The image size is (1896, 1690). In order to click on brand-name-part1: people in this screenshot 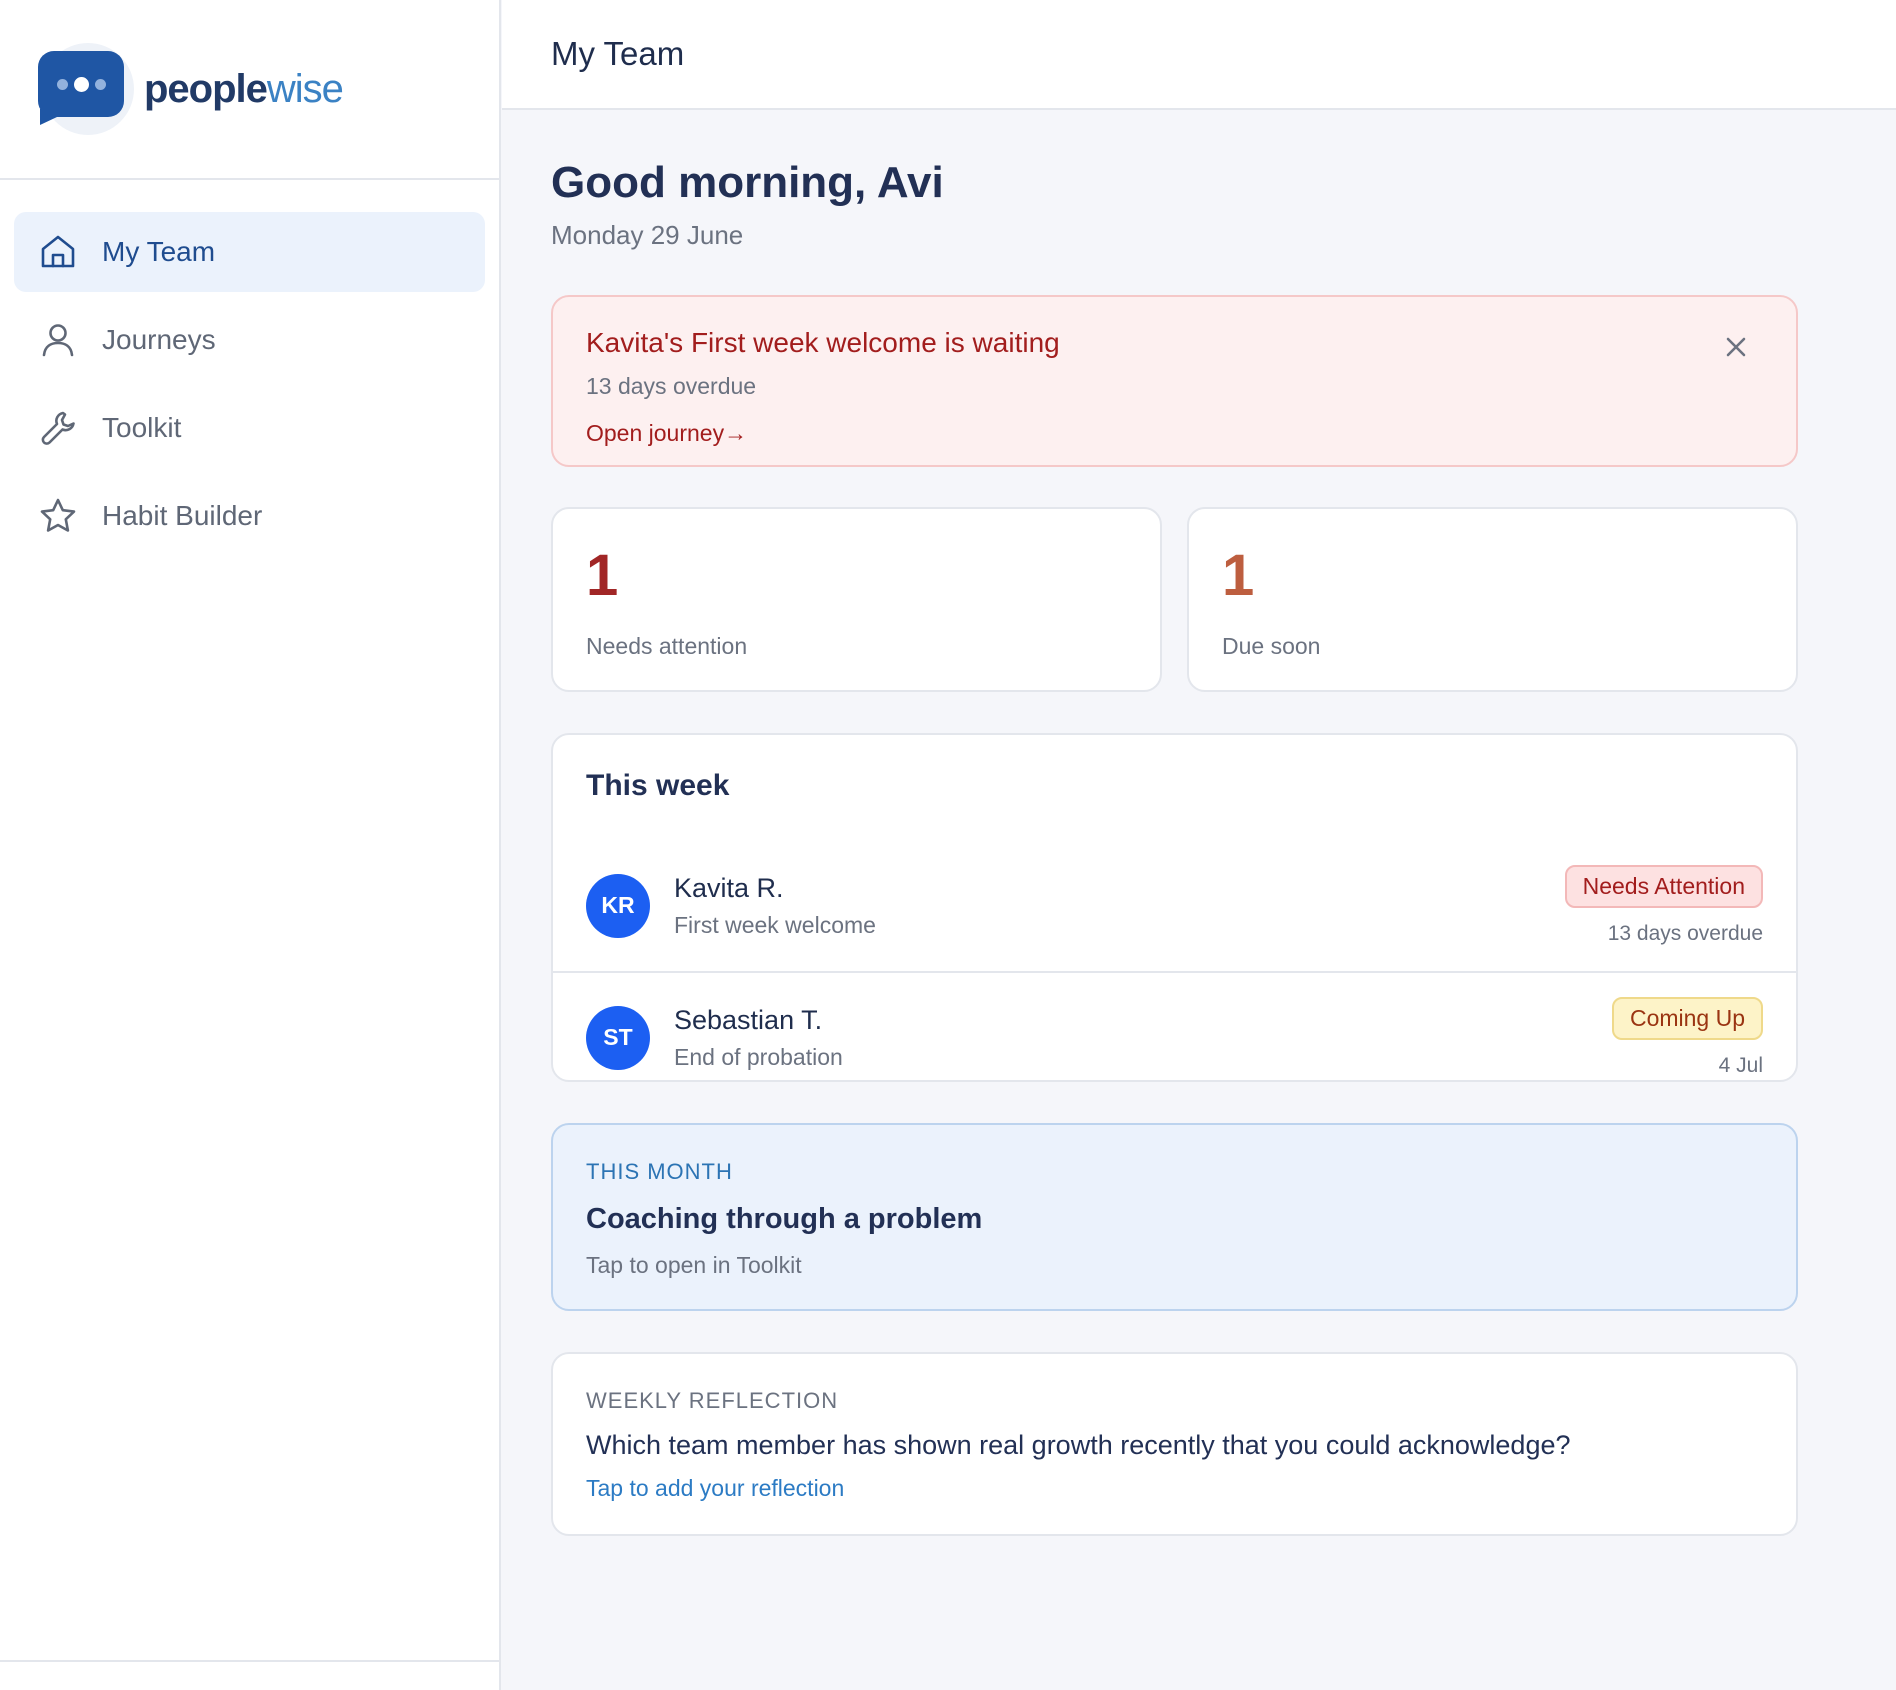, I will do `click(206, 88)`.